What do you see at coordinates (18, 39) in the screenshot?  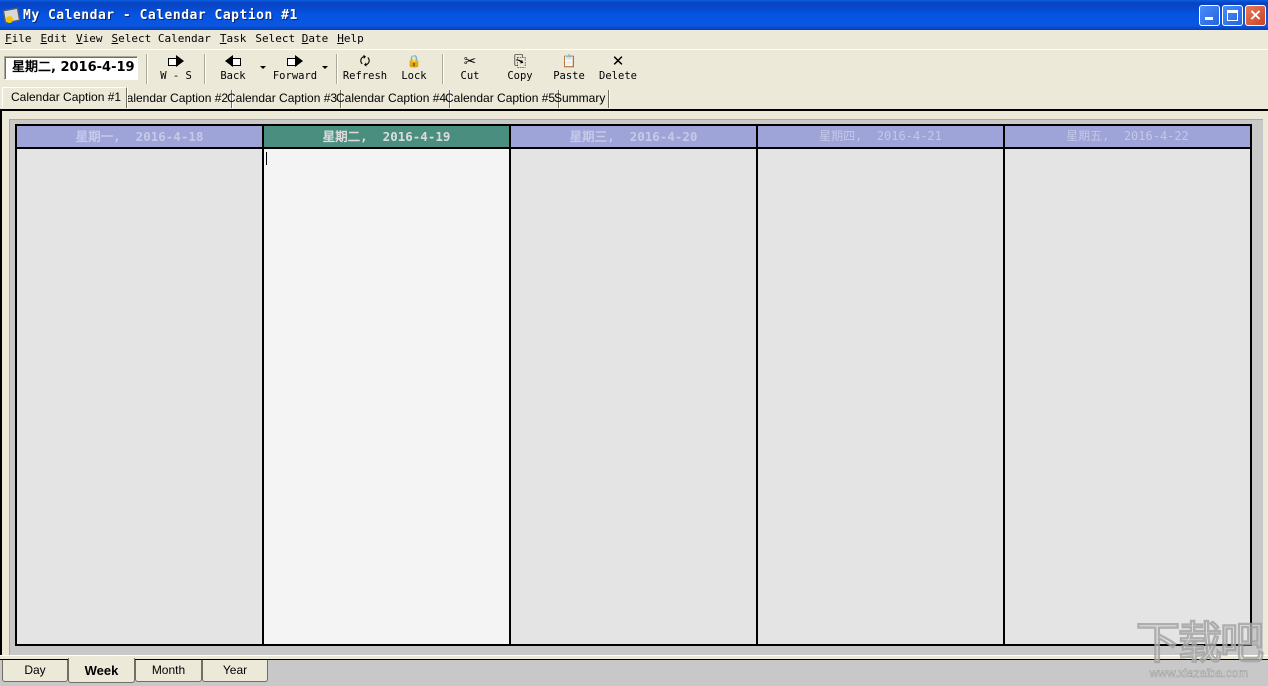 I see `menu-file: File` at bounding box center [18, 39].